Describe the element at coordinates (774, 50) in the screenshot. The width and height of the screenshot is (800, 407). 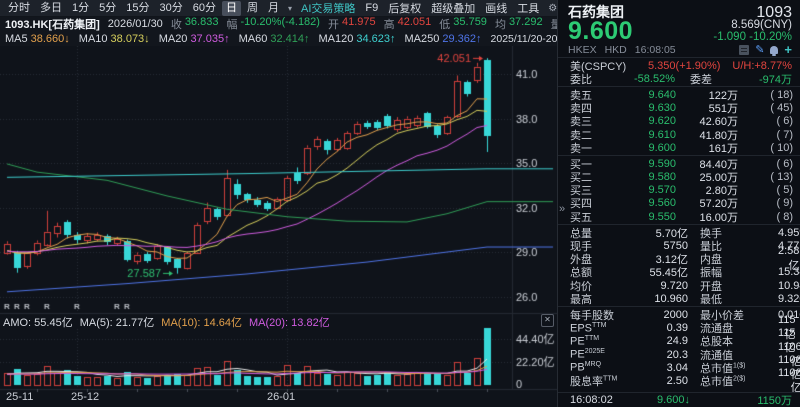
I see `alert-bell-icon` at that location.